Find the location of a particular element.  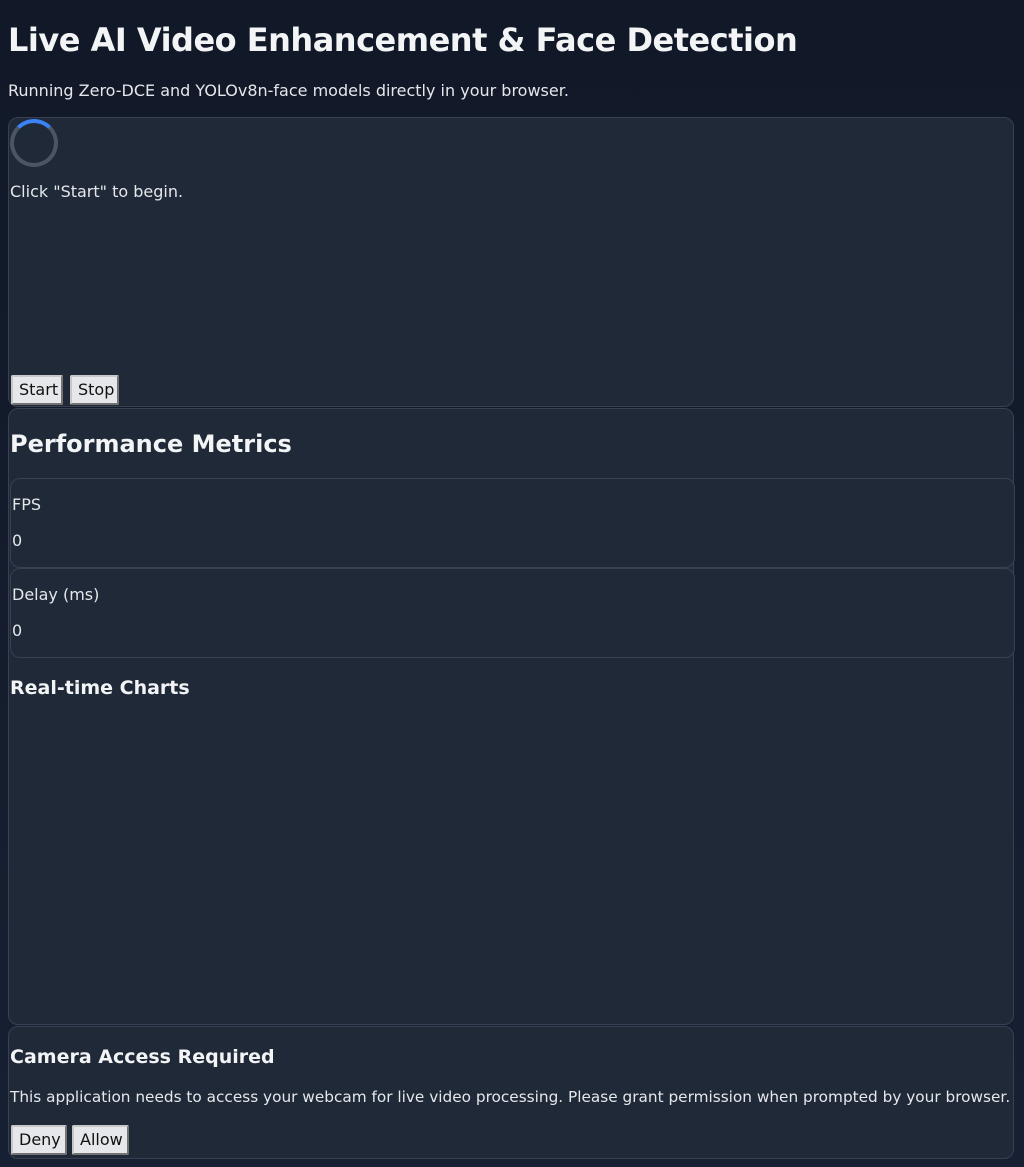

delay-card: Delay (ms) 0 is located at coordinates (512, 613).